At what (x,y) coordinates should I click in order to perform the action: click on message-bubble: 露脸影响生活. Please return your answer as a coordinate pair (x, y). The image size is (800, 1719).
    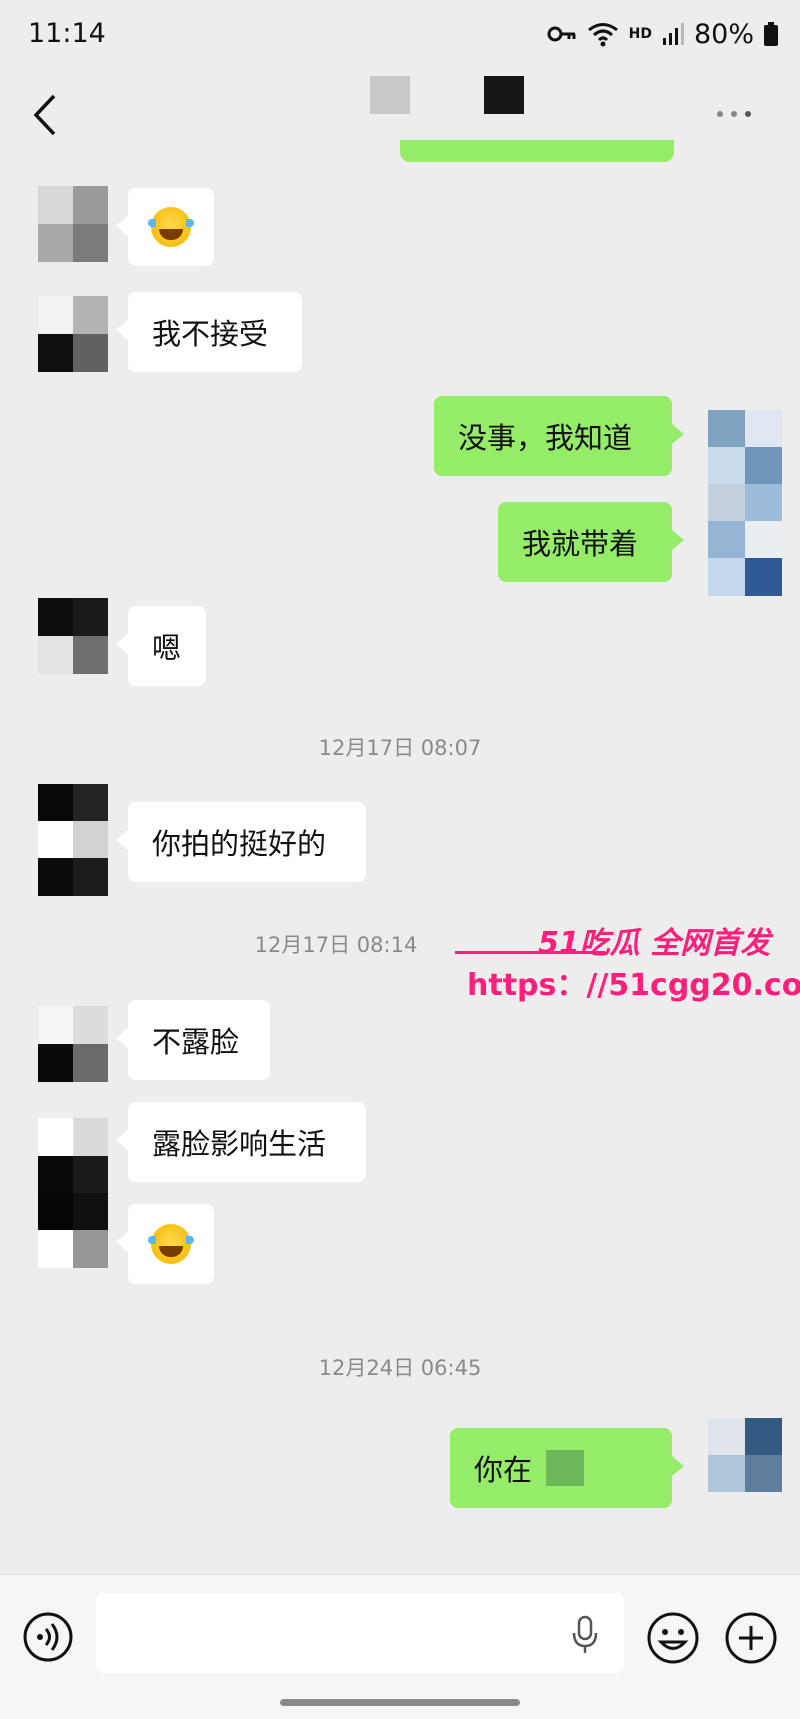
    Looking at the image, I should click on (241, 1142).